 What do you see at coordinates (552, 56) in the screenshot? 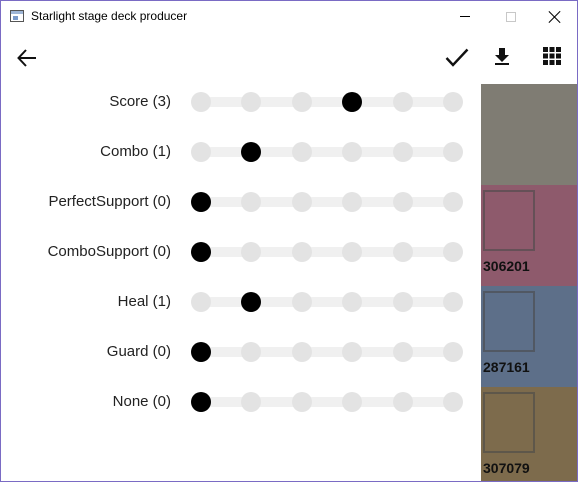
I see `grid-icon` at bounding box center [552, 56].